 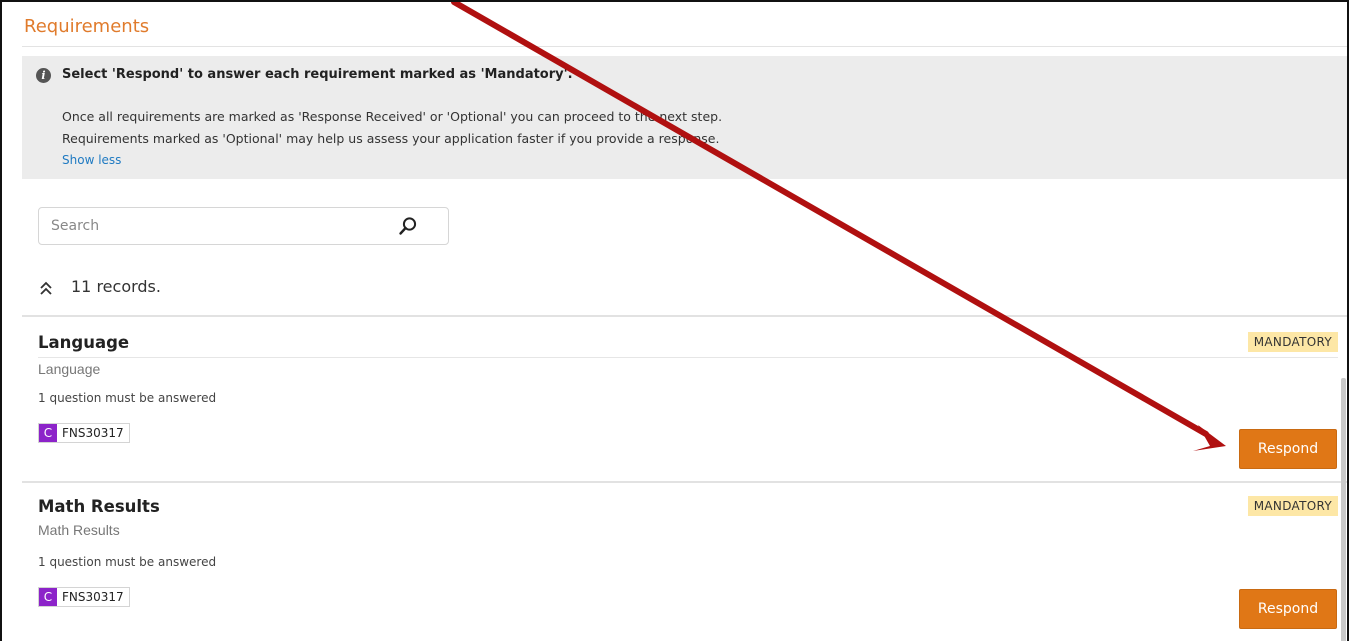 What do you see at coordinates (688, 357) in the screenshot?
I see `requirement-title-underline` at bounding box center [688, 357].